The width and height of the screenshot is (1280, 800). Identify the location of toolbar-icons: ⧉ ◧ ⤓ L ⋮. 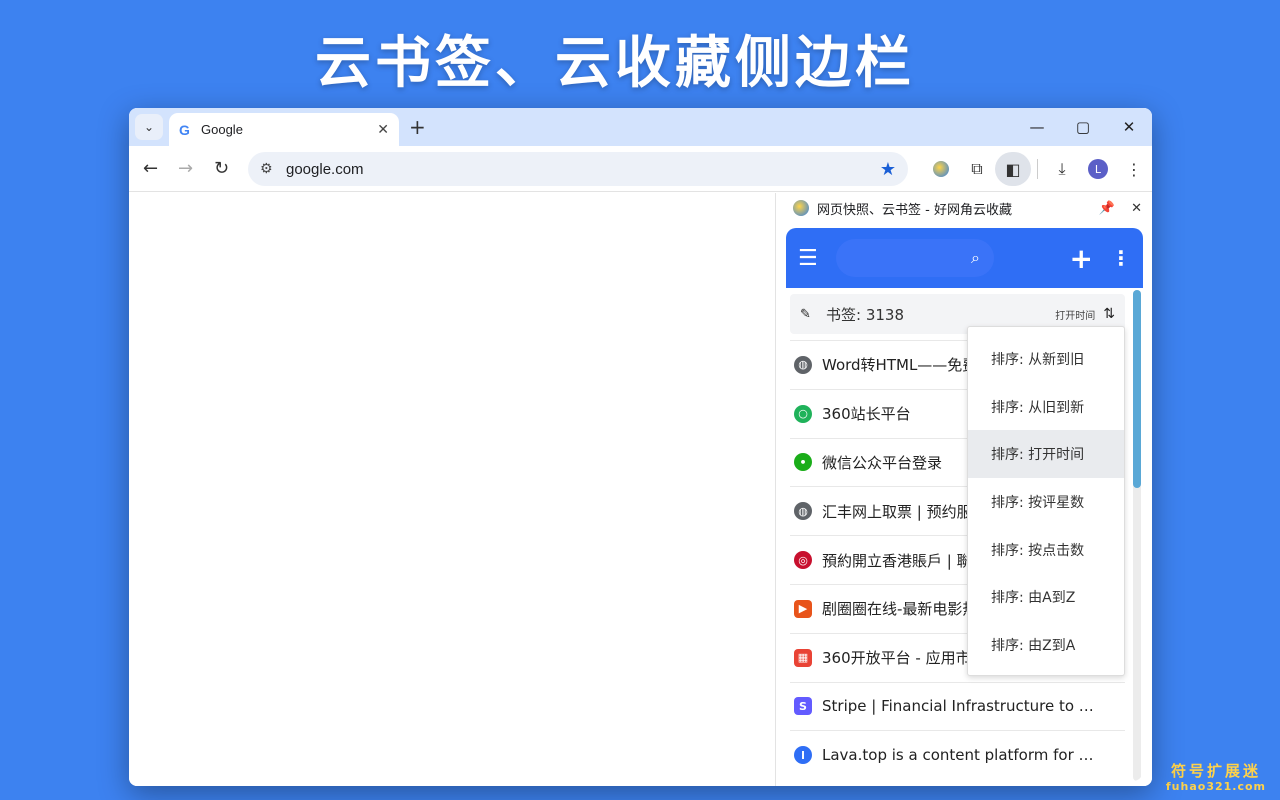
(1037, 169).